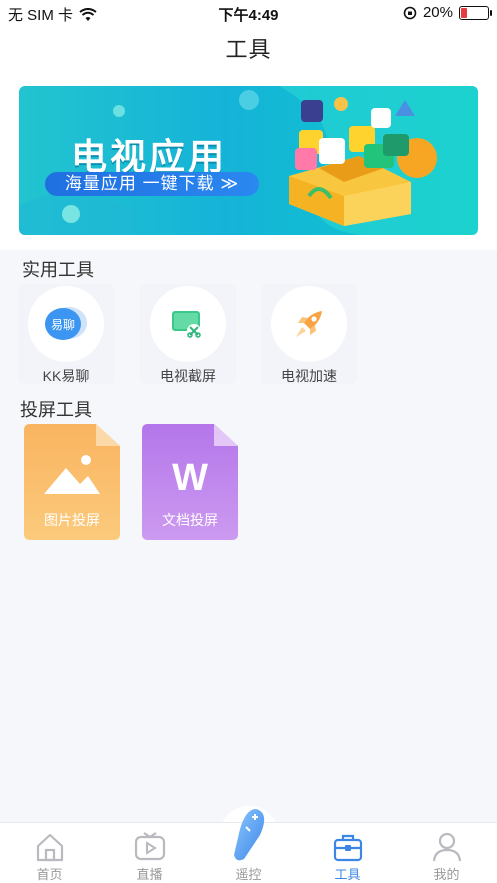 The height and width of the screenshot is (883, 497). I want to click on status-right: 20%, so click(447, 12).